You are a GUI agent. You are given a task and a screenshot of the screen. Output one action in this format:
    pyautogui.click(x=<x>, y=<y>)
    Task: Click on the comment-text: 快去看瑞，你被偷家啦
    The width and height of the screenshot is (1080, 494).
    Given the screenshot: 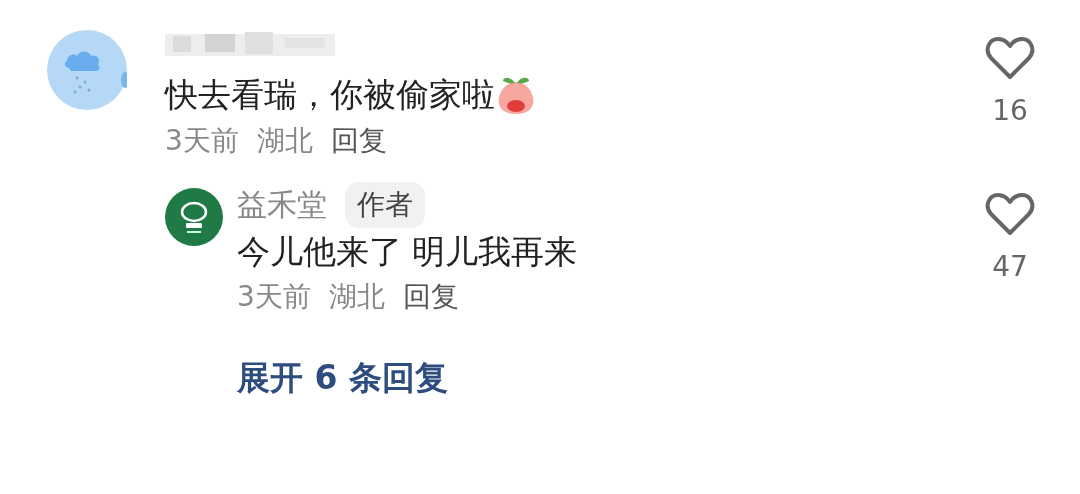 What is the action you would take?
    pyautogui.click(x=330, y=95)
    